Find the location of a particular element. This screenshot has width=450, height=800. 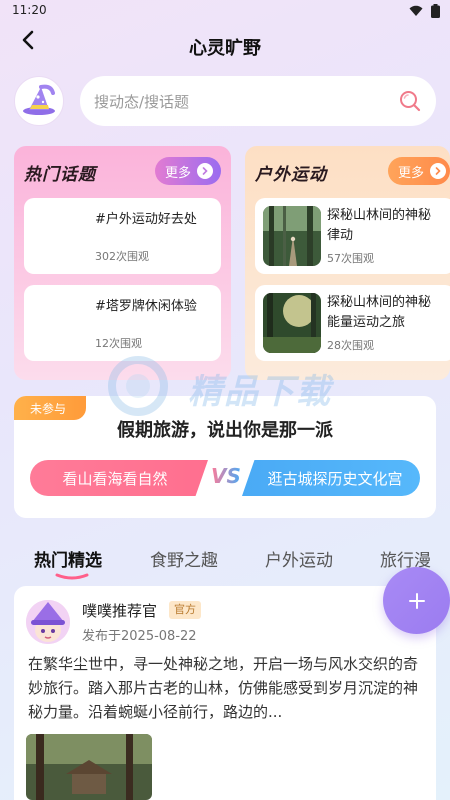

status-icons is located at coordinates (424, 11).